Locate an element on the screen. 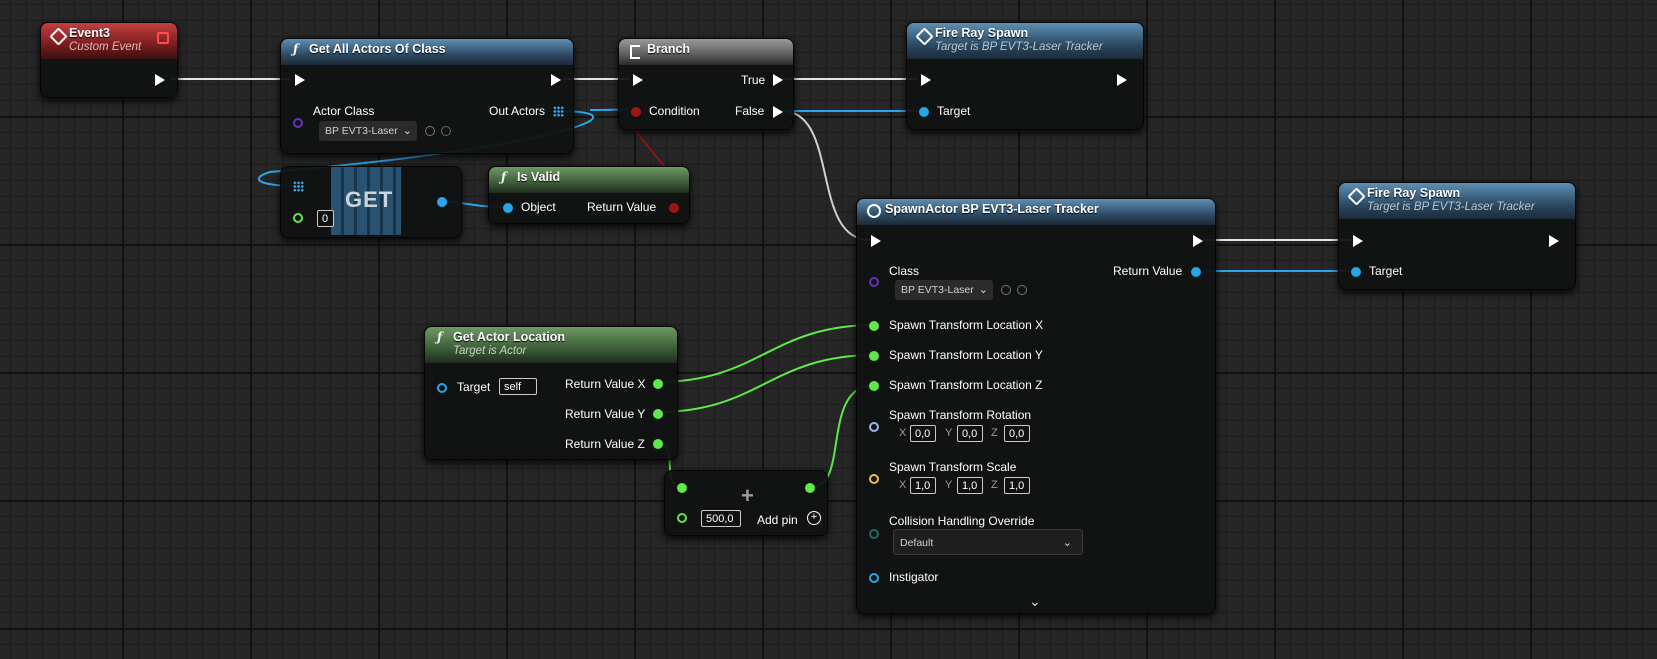 The width and height of the screenshot is (1657, 659). is-valid-title: Is Valid is located at coordinates (539, 177).